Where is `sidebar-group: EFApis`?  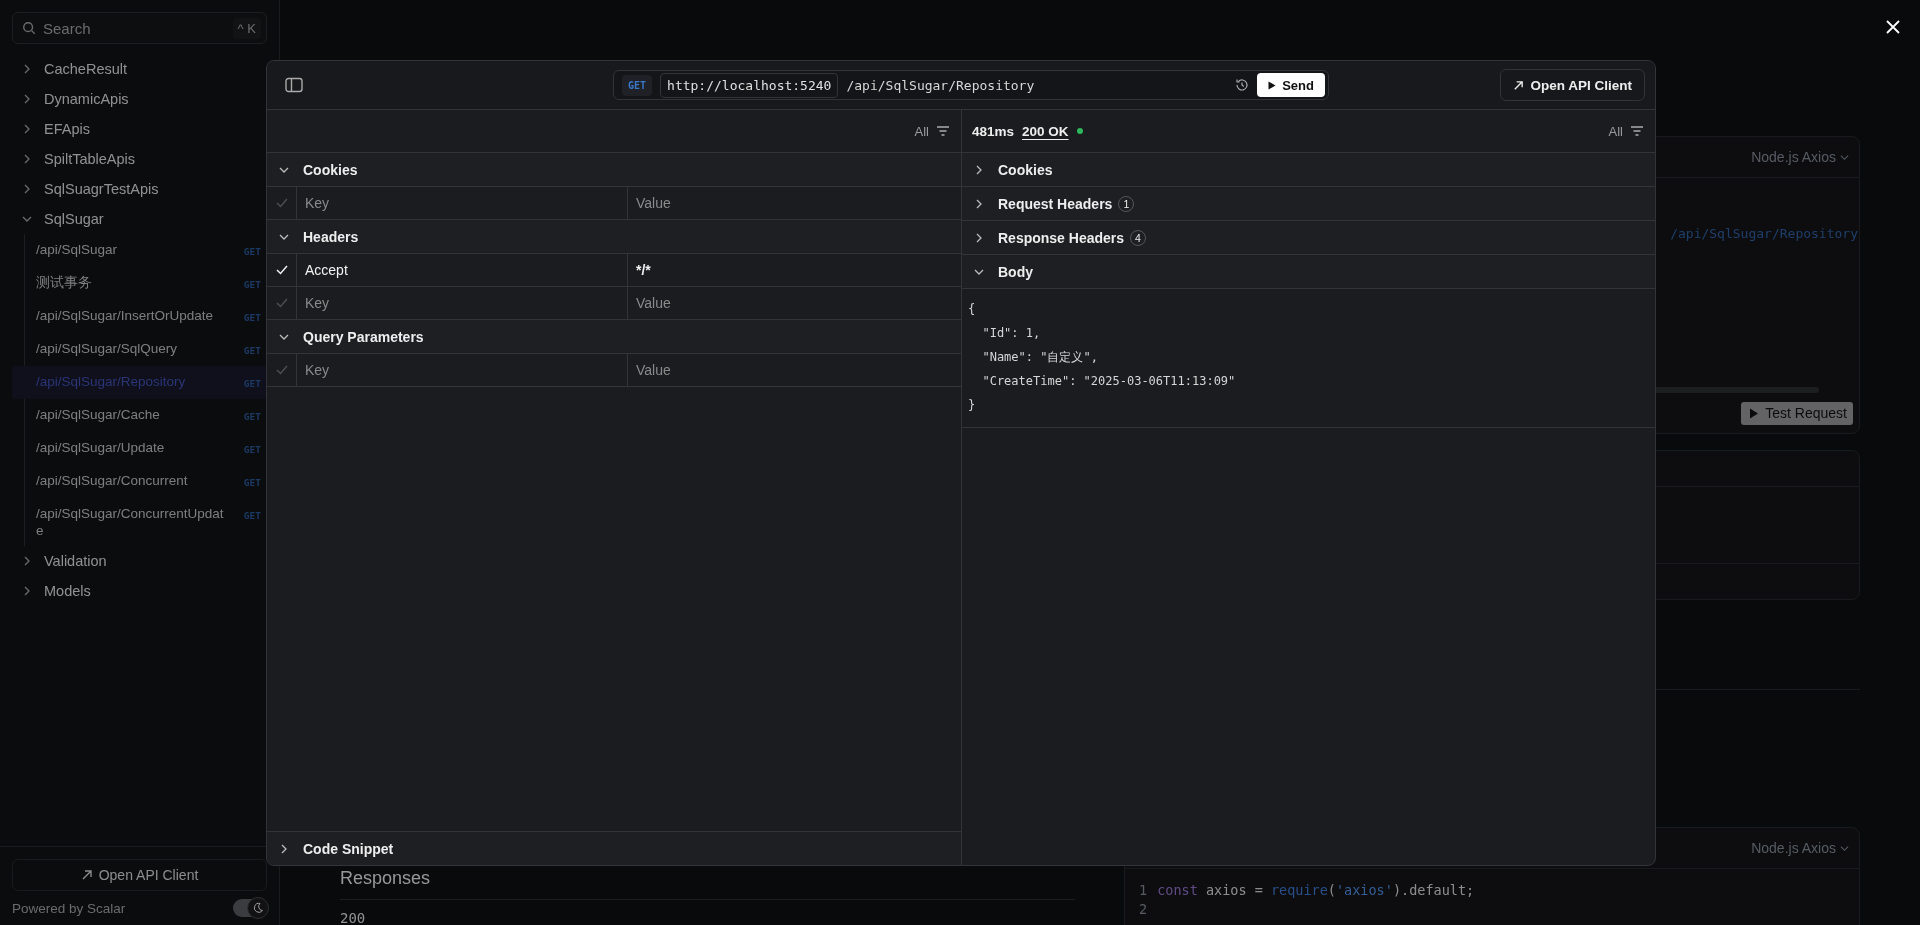
sidebar-group: EFApis is located at coordinates (139, 129).